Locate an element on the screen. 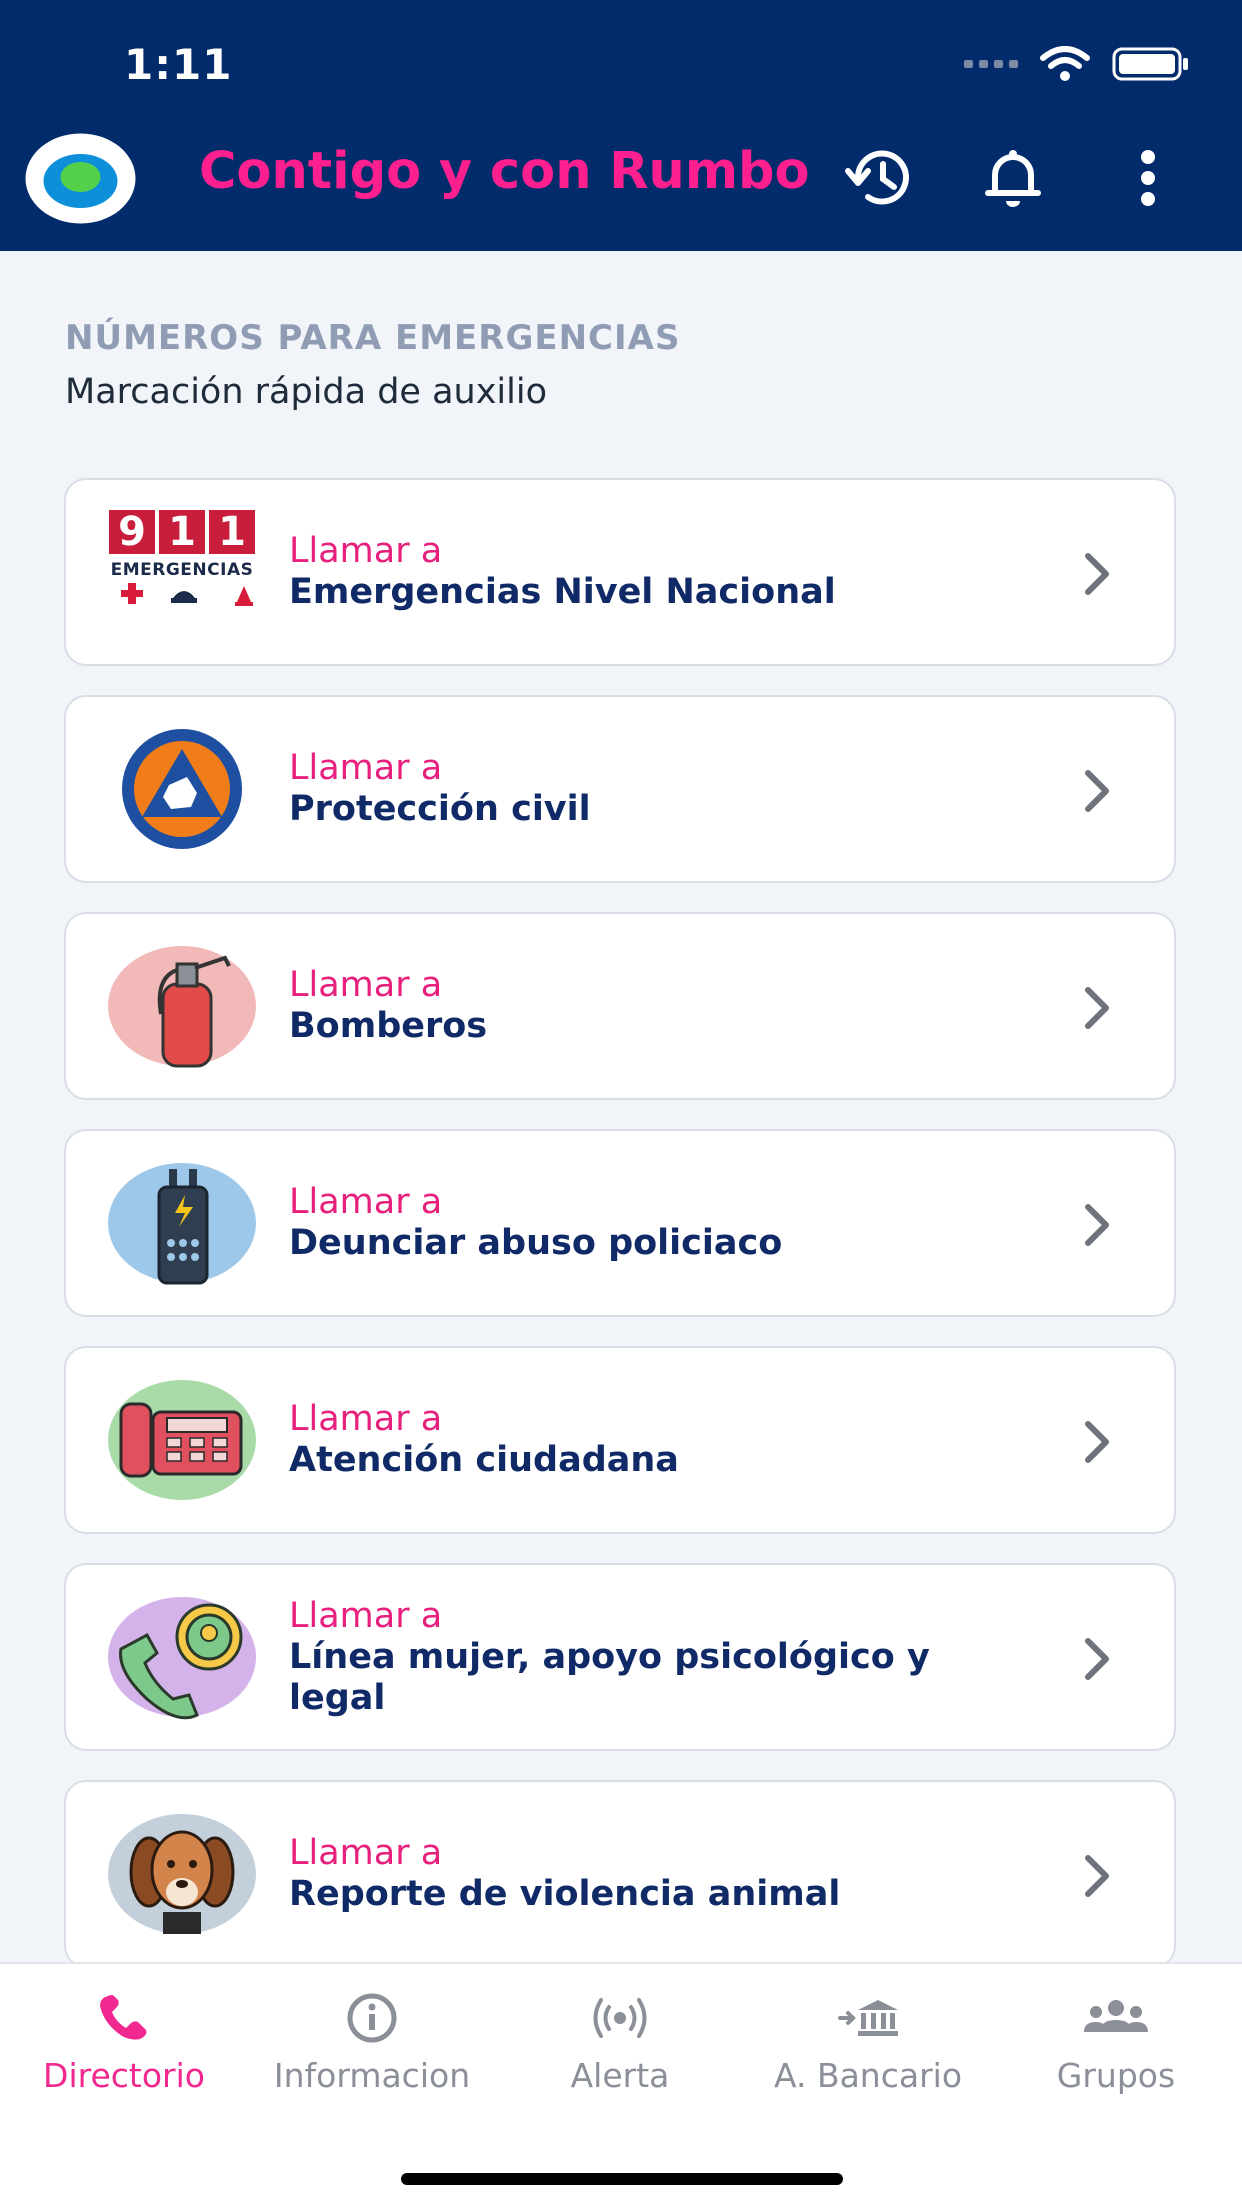  more-menu-icon is located at coordinates (1148, 178).